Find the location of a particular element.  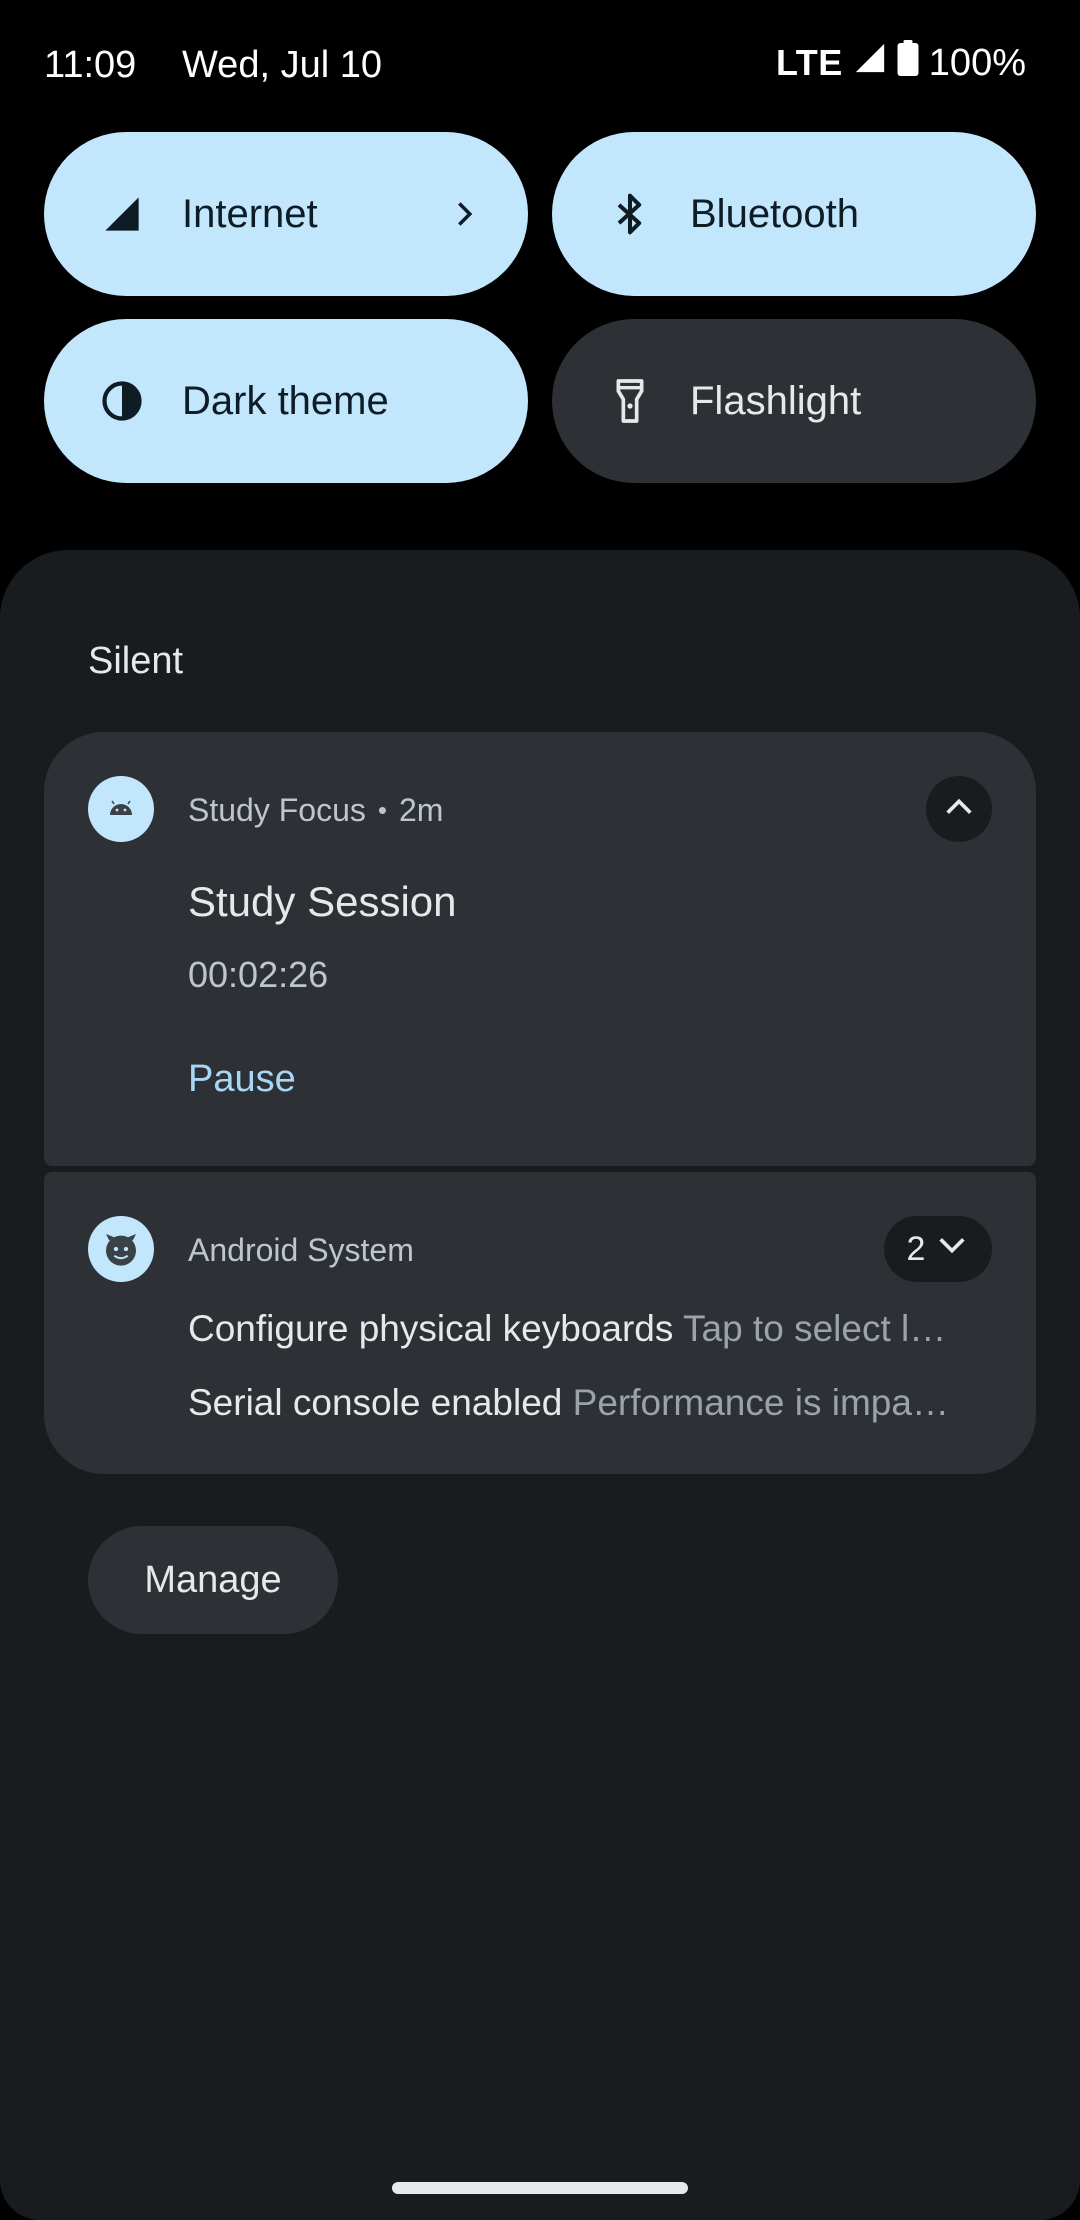

flashlight-icon is located at coordinates (630, 401).